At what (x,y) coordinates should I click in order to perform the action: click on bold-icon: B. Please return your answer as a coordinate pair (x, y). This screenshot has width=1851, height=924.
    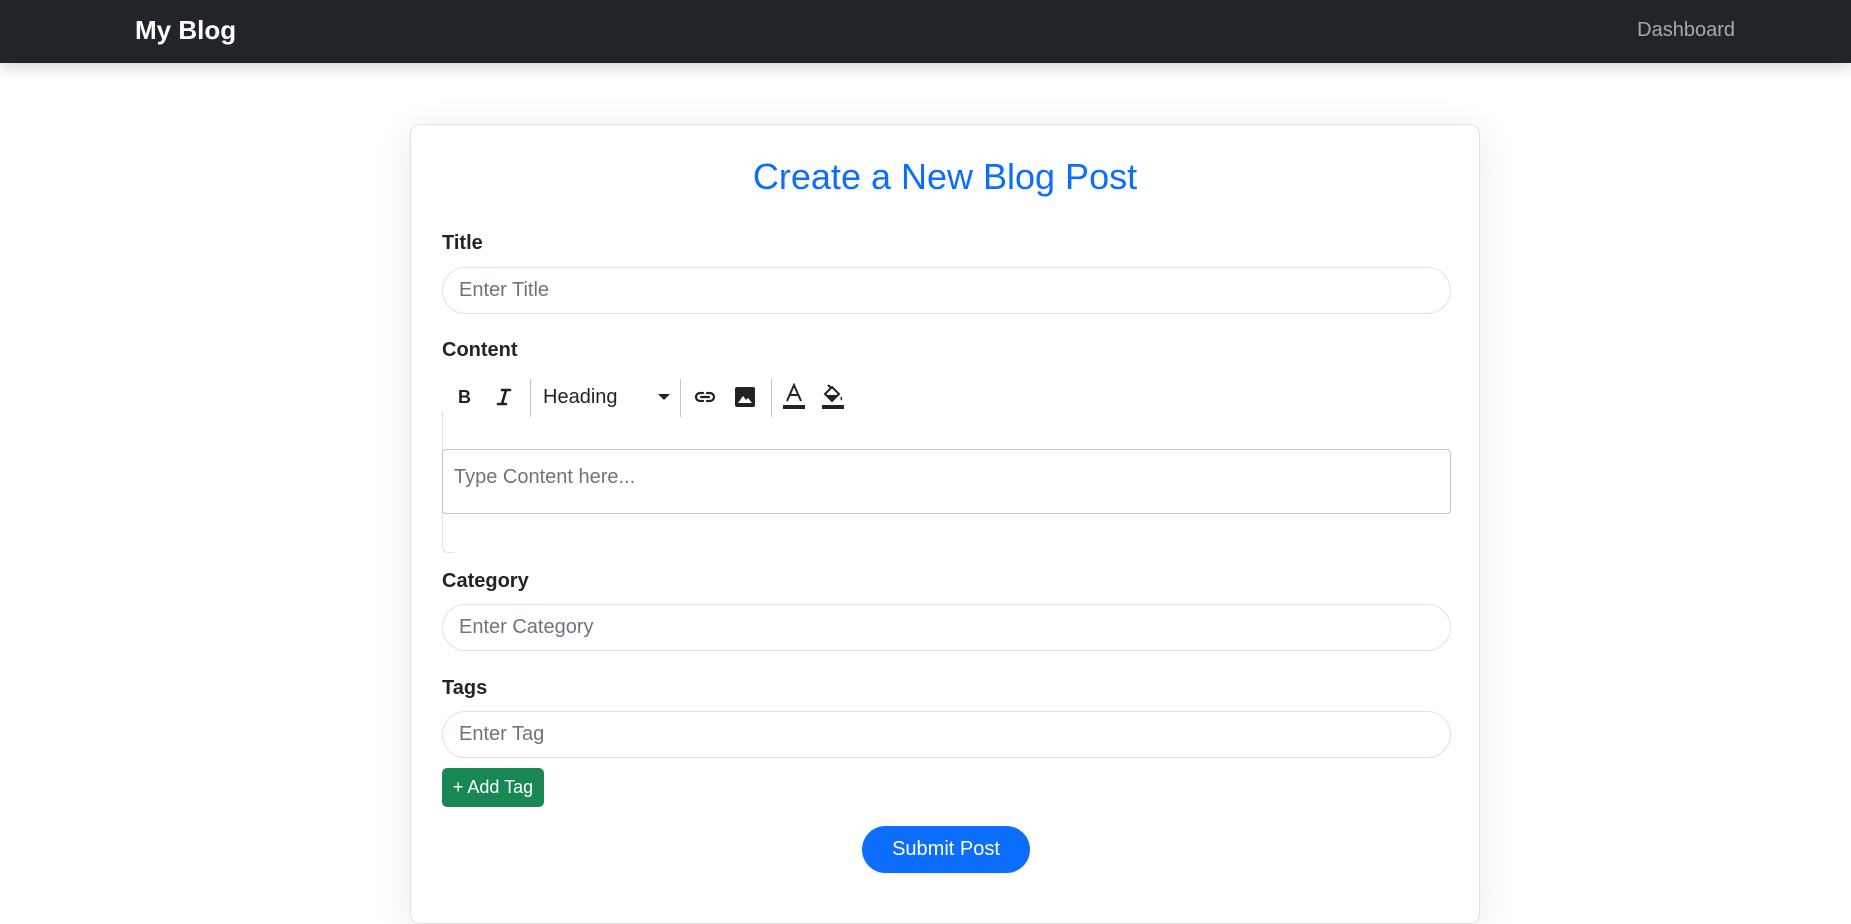
    Looking at the image, I should click on (464, 397).